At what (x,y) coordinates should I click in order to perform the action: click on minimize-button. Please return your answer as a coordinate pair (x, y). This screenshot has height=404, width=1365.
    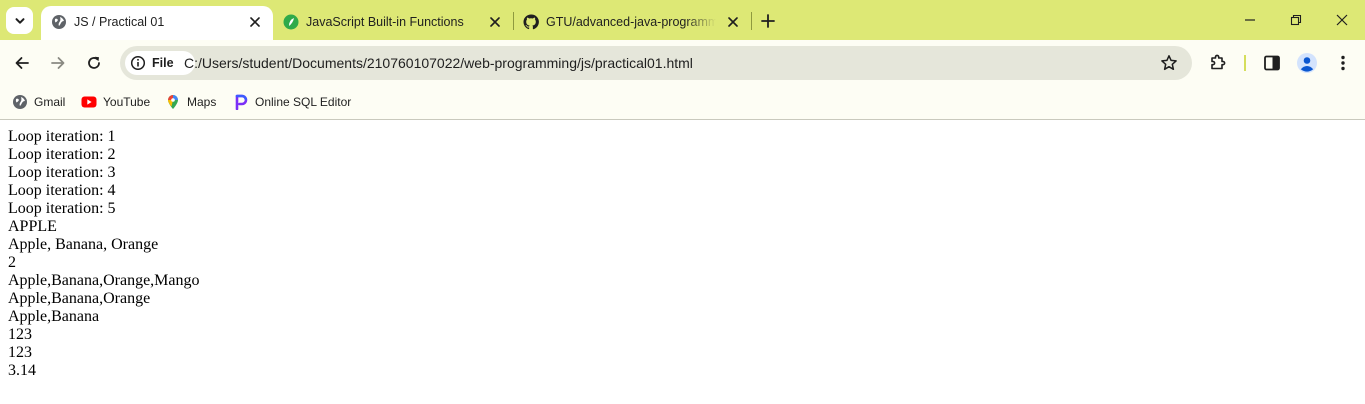
    Looking at the image, I should click on (1250, 20).